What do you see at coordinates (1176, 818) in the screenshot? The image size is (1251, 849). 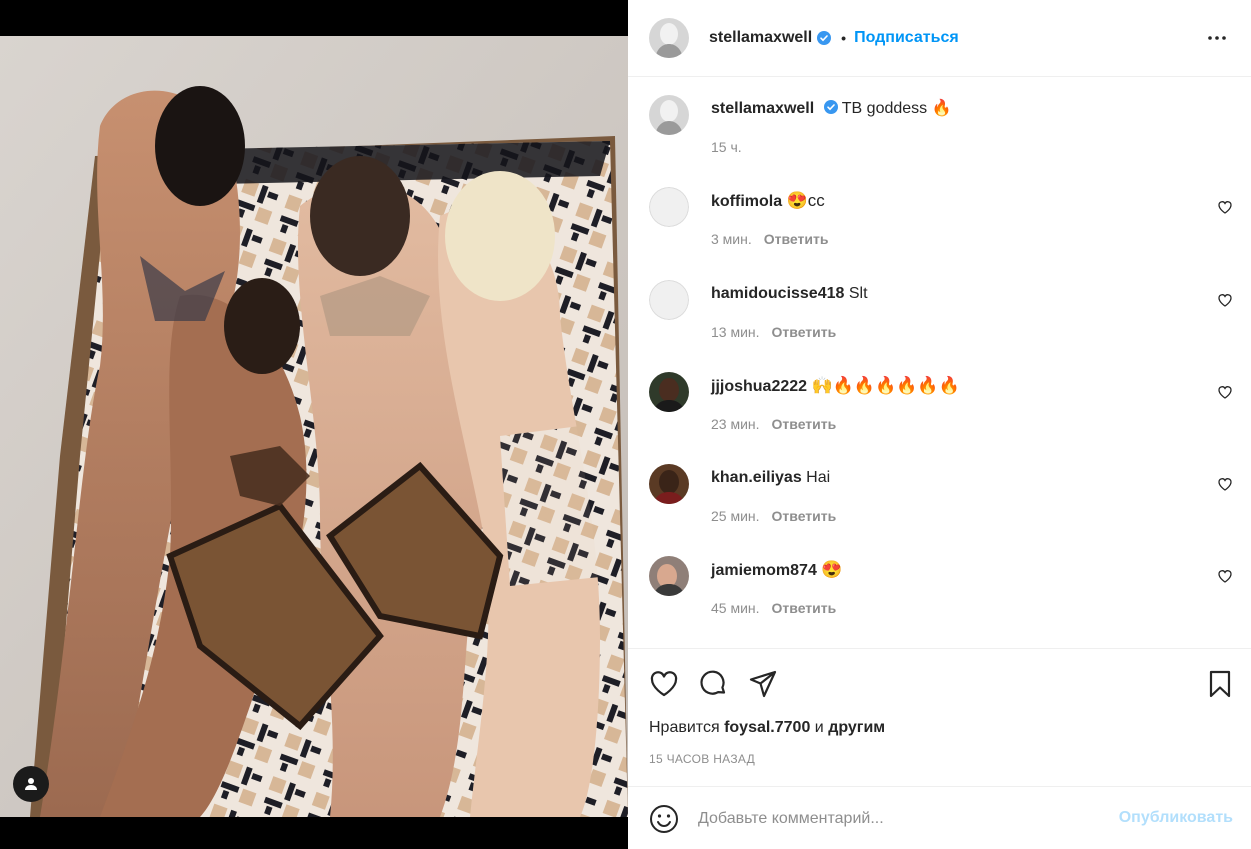 I see `publish-button: Опубликовать` at bounding box center [1176, 818].